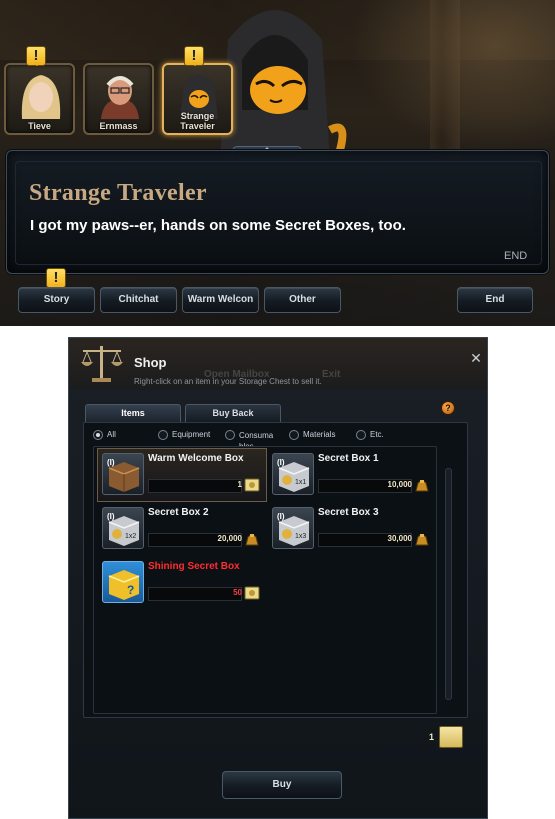 The image size is (555, 819). I want to click on shop-item-warm-welcome-box: (I) Warm Welcome Box 1, so click(182, 475).